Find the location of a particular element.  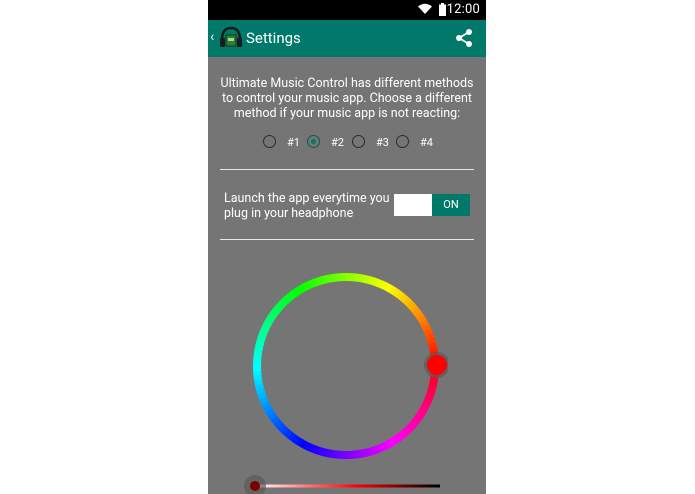

status-time: 12:00 is located at coordinates (463, 9).